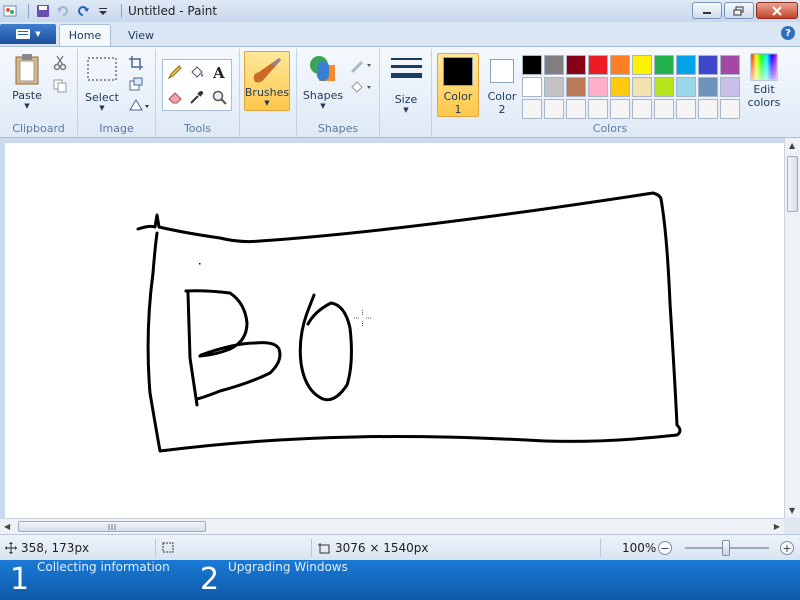 This screenshot has height=600, width=800. What do you see at coordinates (764, 85) in the screenshot?
I see `edit-colors-button: Edit colors` at bounding box center [764, 85].